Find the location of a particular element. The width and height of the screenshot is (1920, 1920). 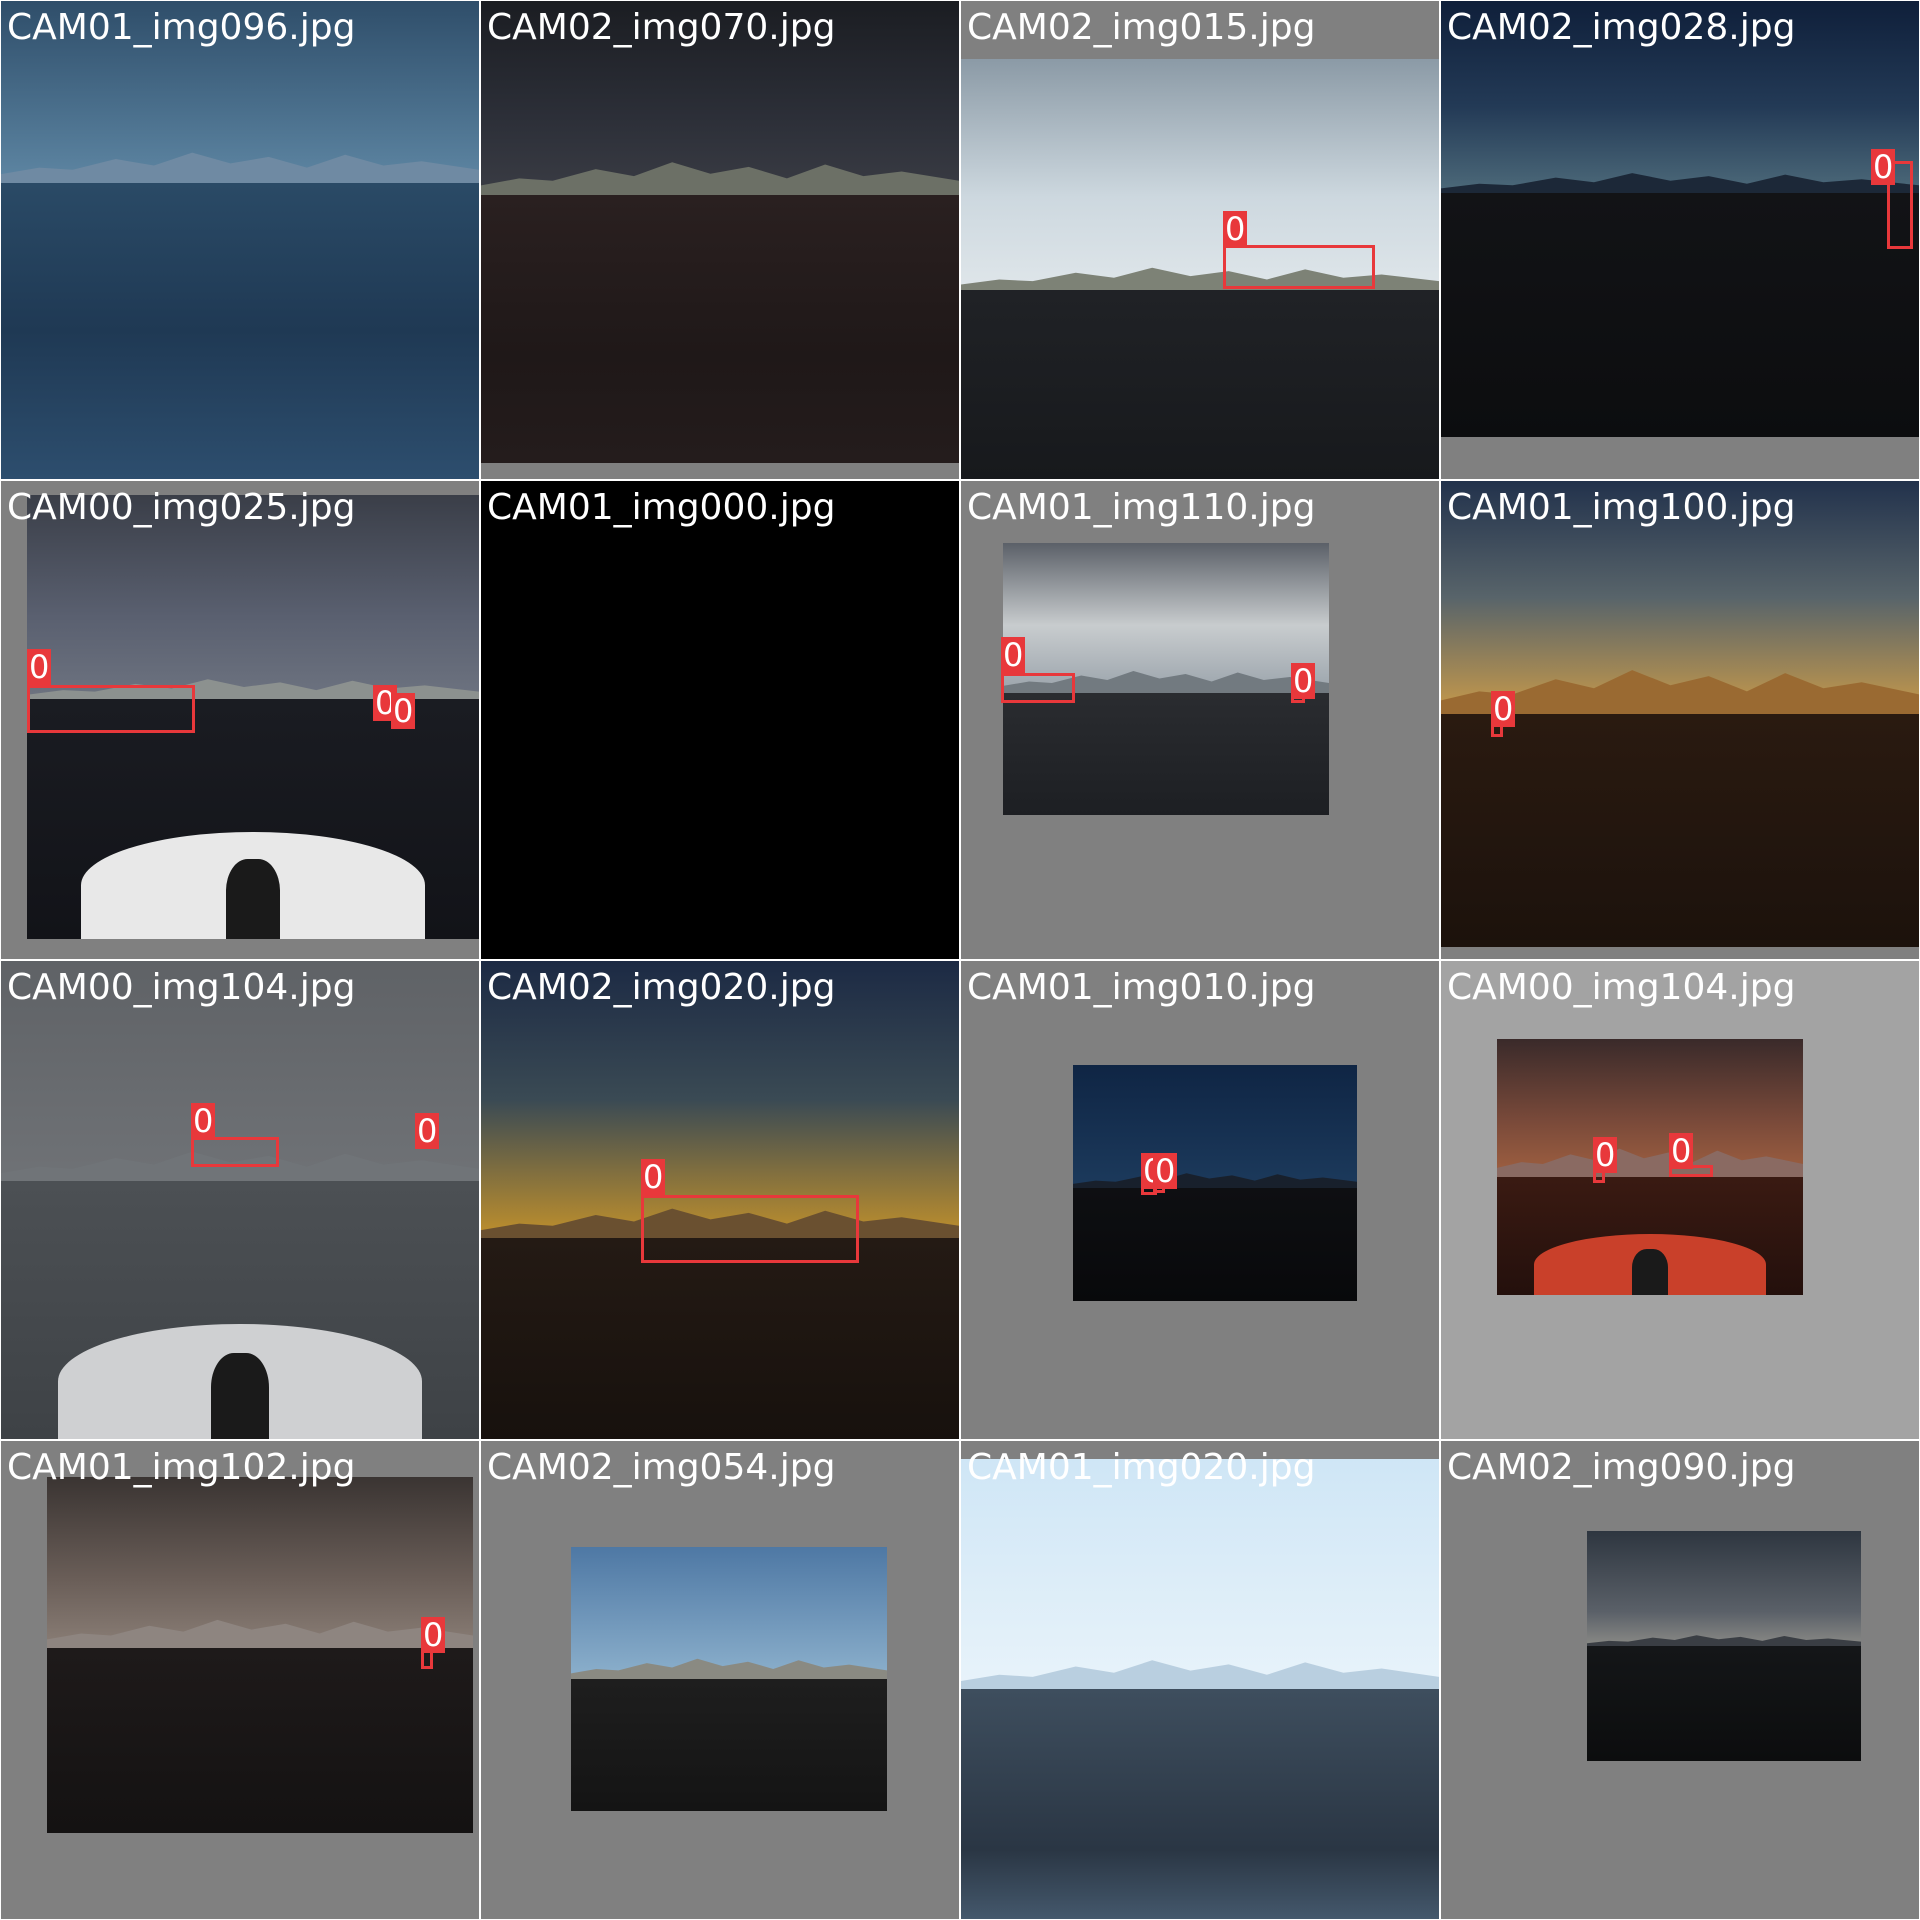

tile-filename: CAM01_img110.jpg is located at coordinates (1141, 507).